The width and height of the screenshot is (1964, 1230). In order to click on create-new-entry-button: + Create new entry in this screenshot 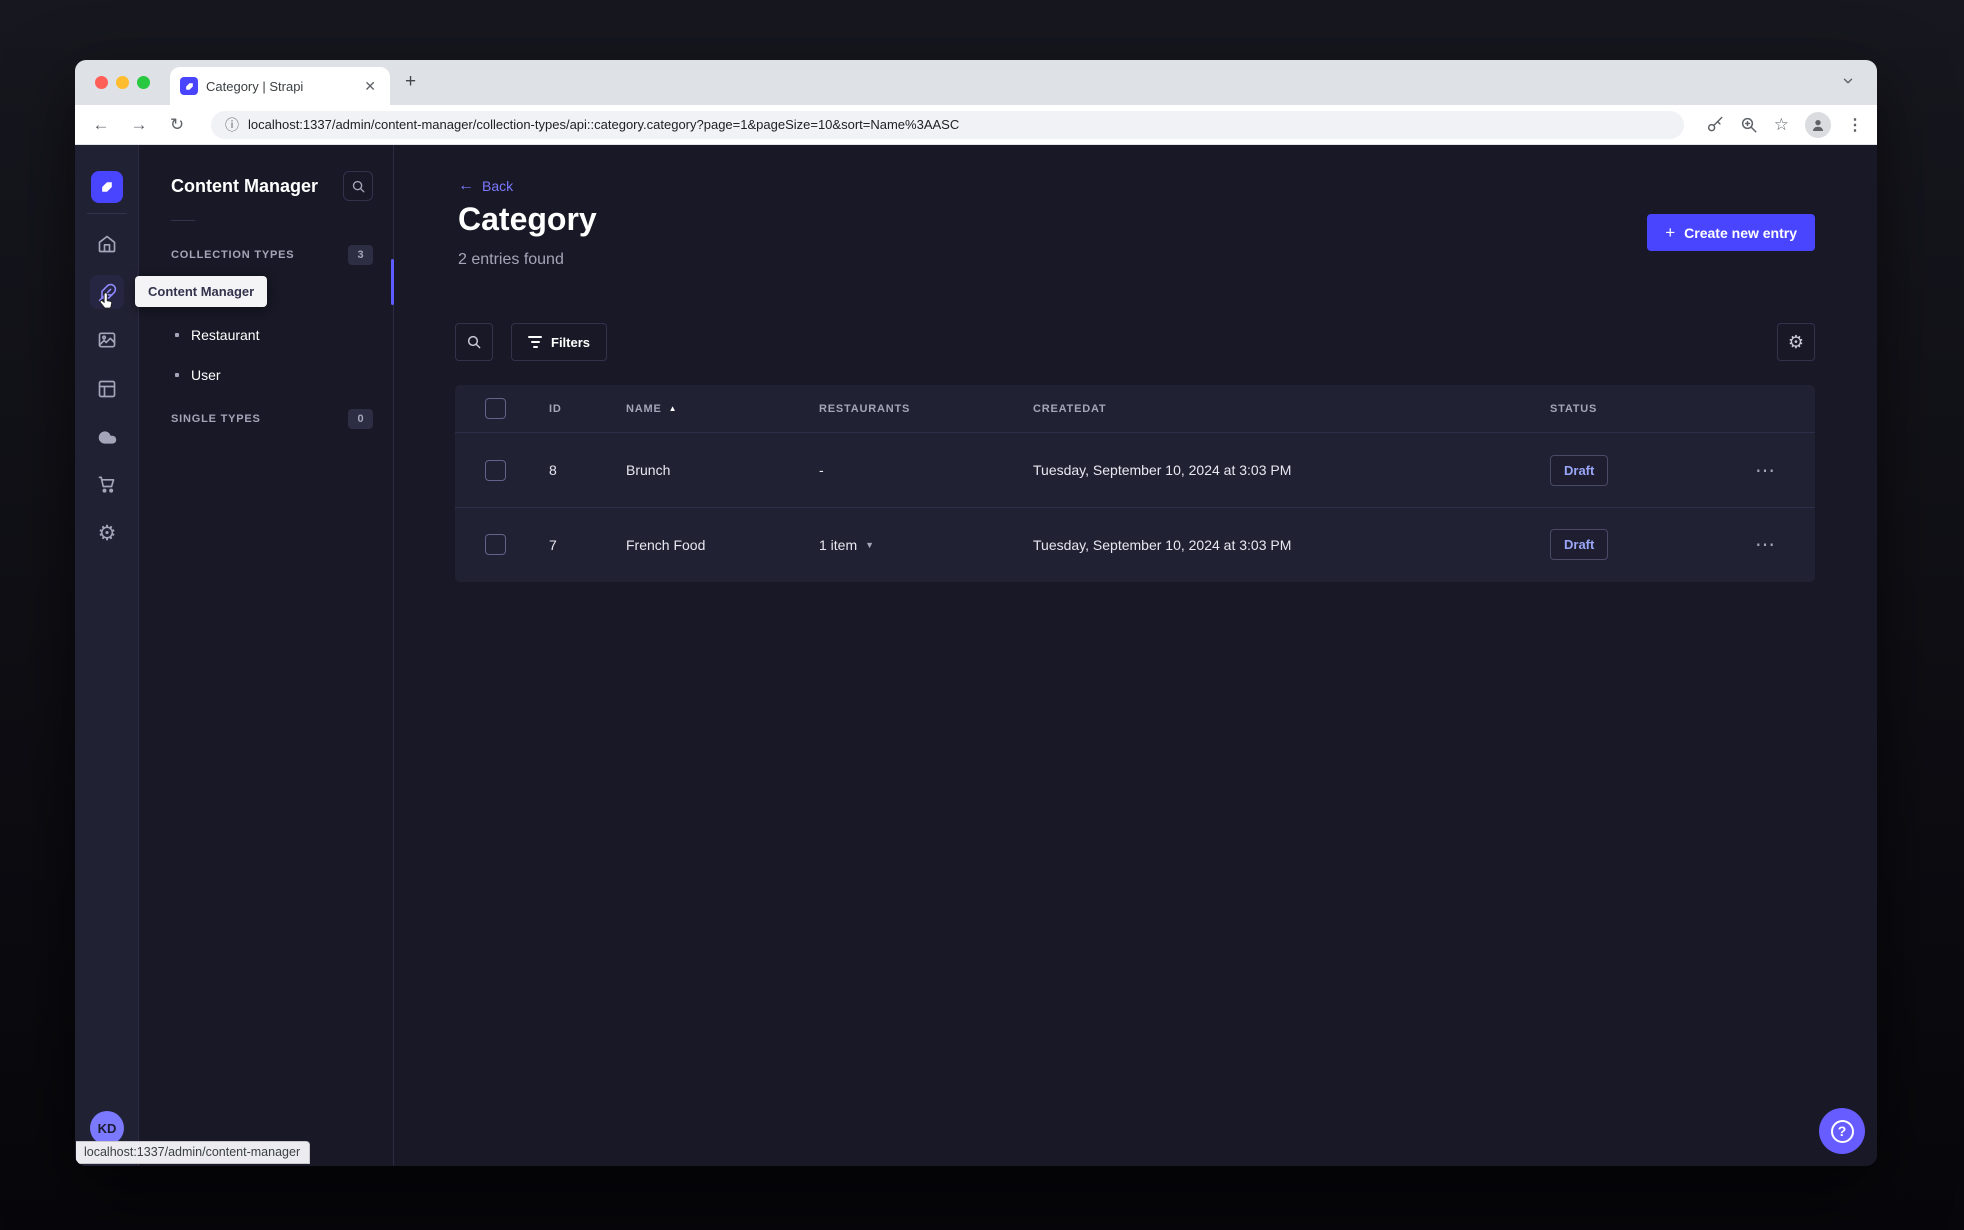, I will do `click(1731, 232)`.